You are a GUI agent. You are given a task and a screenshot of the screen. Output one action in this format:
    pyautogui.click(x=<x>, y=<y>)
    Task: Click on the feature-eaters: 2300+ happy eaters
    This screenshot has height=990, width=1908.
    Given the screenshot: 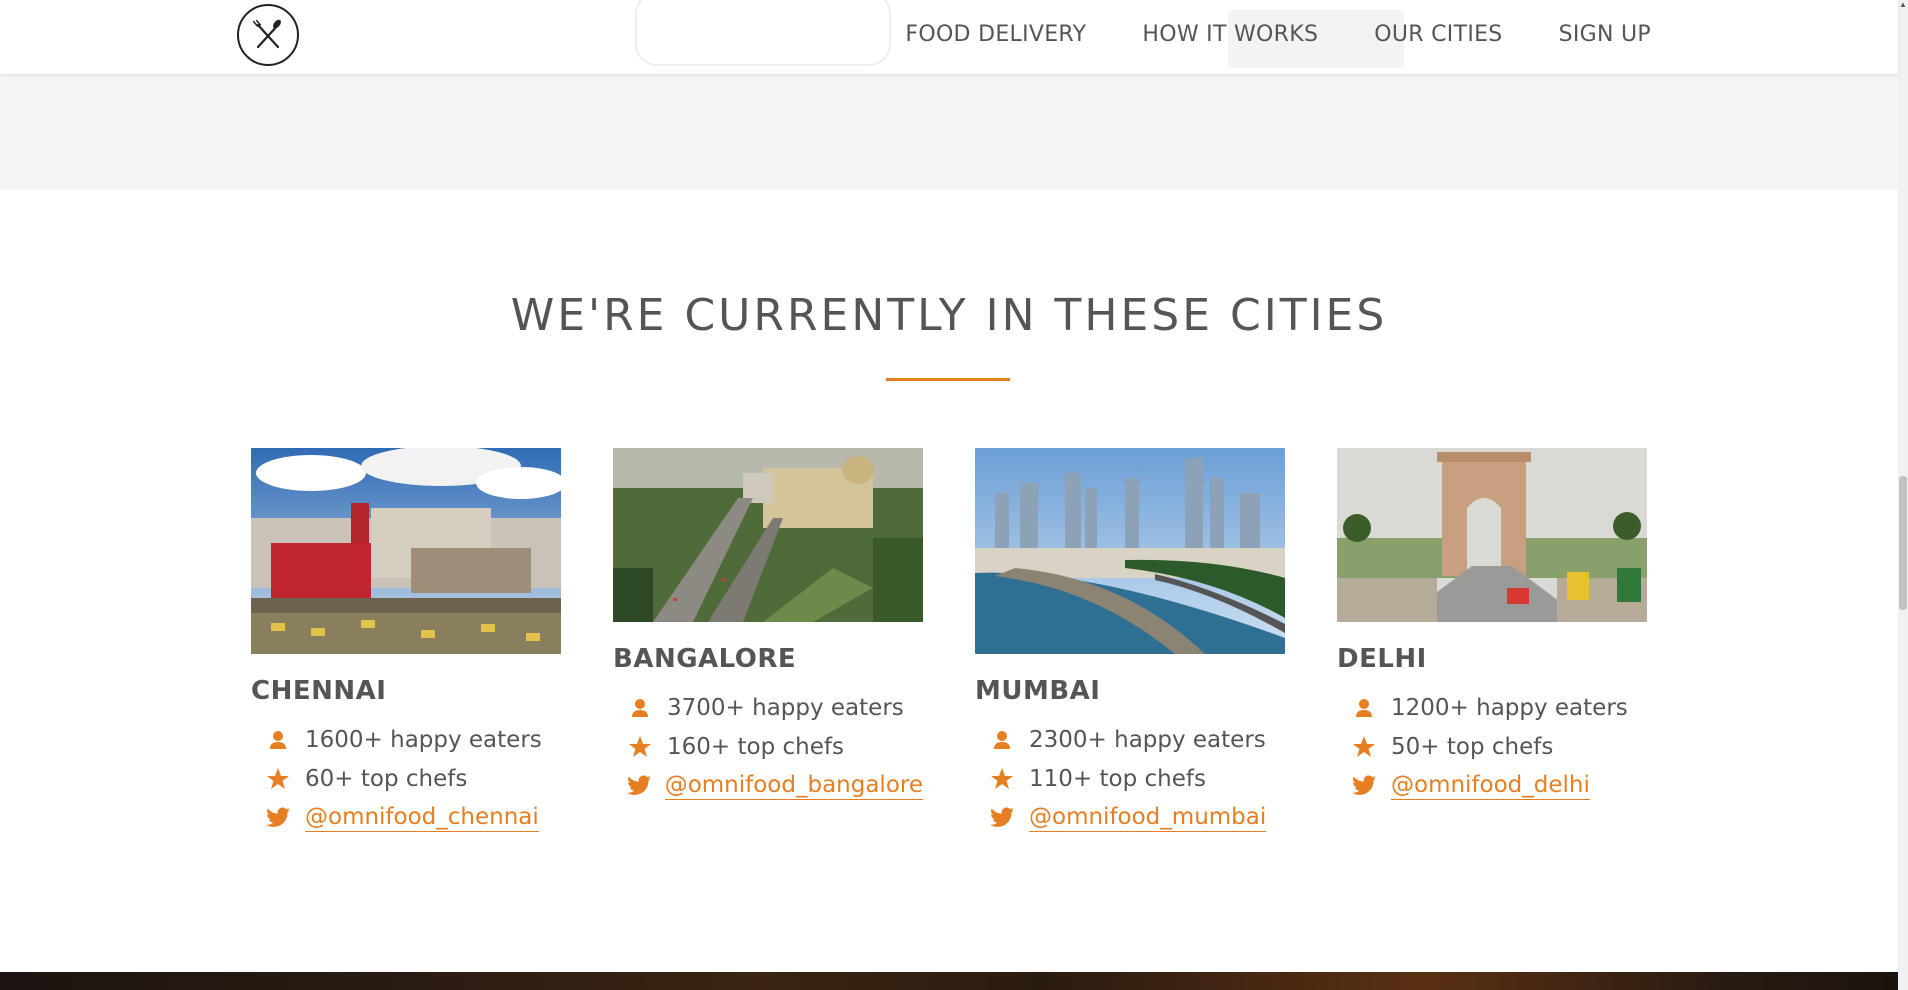 What is the action you would take?
    pyautogui.click(x=1130, y=739)
    